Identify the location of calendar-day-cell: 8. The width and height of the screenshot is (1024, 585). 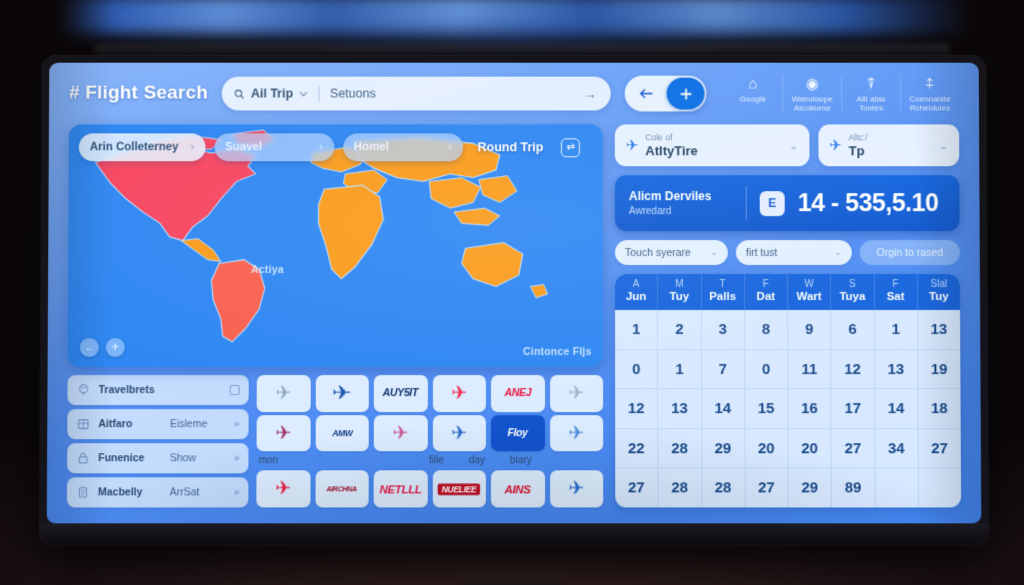
(765, 329).